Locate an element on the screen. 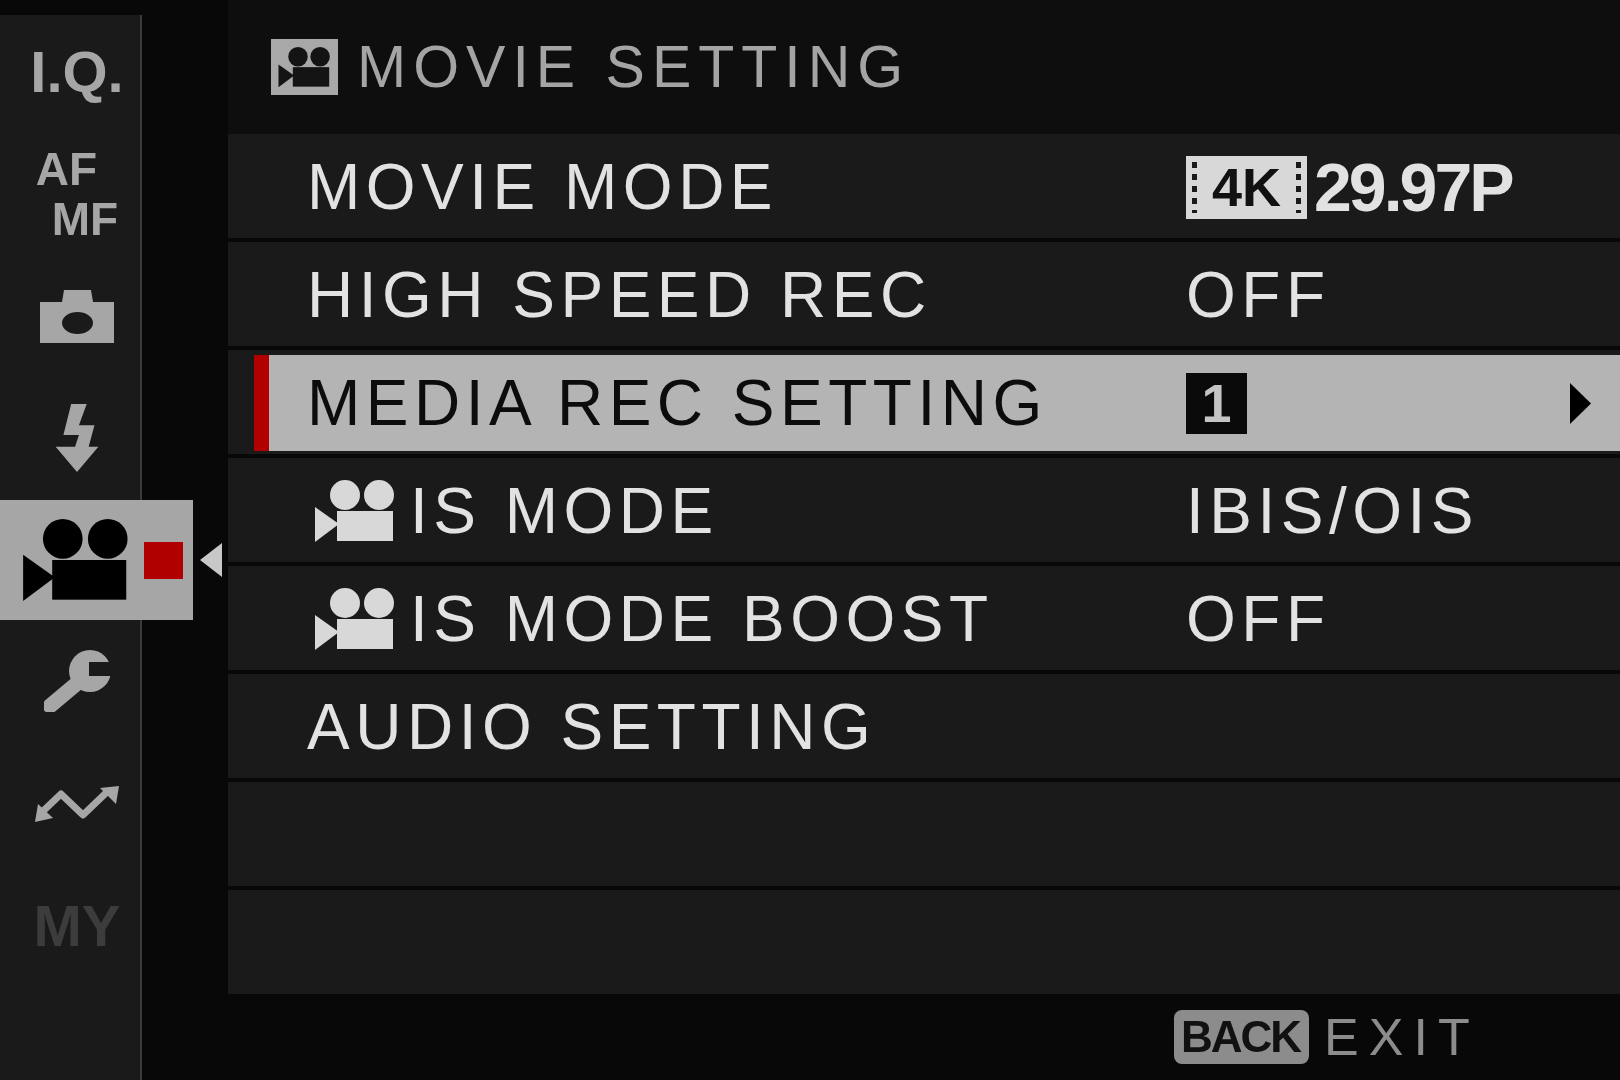  menu-item: HIGH SPEED REC OFF is located at coordinates (924, 294).